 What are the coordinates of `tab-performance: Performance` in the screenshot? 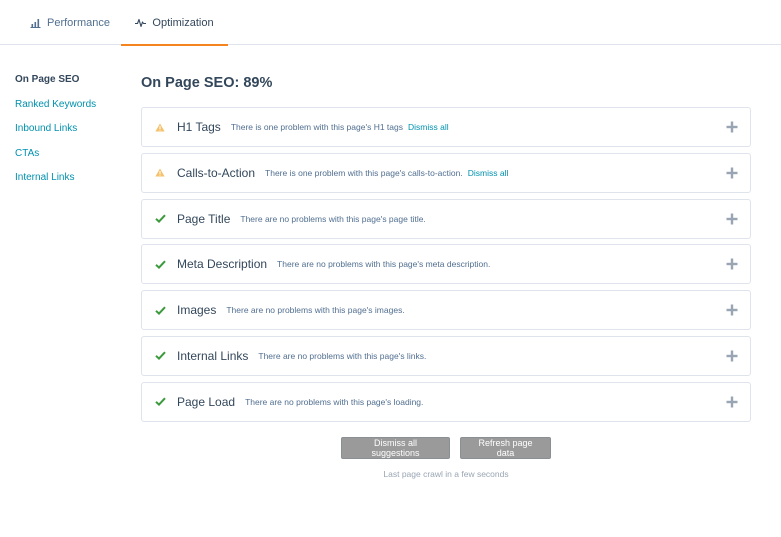 It's located at (70, 22).